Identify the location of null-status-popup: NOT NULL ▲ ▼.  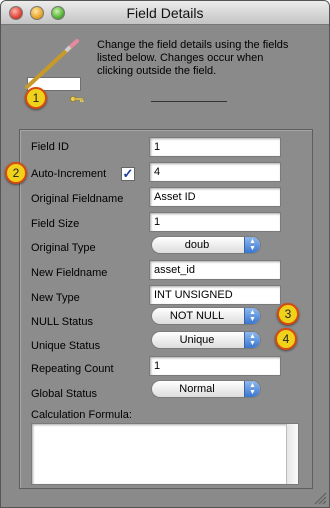
(206, 316).